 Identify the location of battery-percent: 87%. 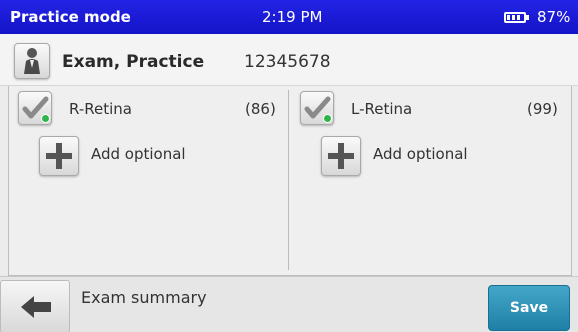
(554, 17).